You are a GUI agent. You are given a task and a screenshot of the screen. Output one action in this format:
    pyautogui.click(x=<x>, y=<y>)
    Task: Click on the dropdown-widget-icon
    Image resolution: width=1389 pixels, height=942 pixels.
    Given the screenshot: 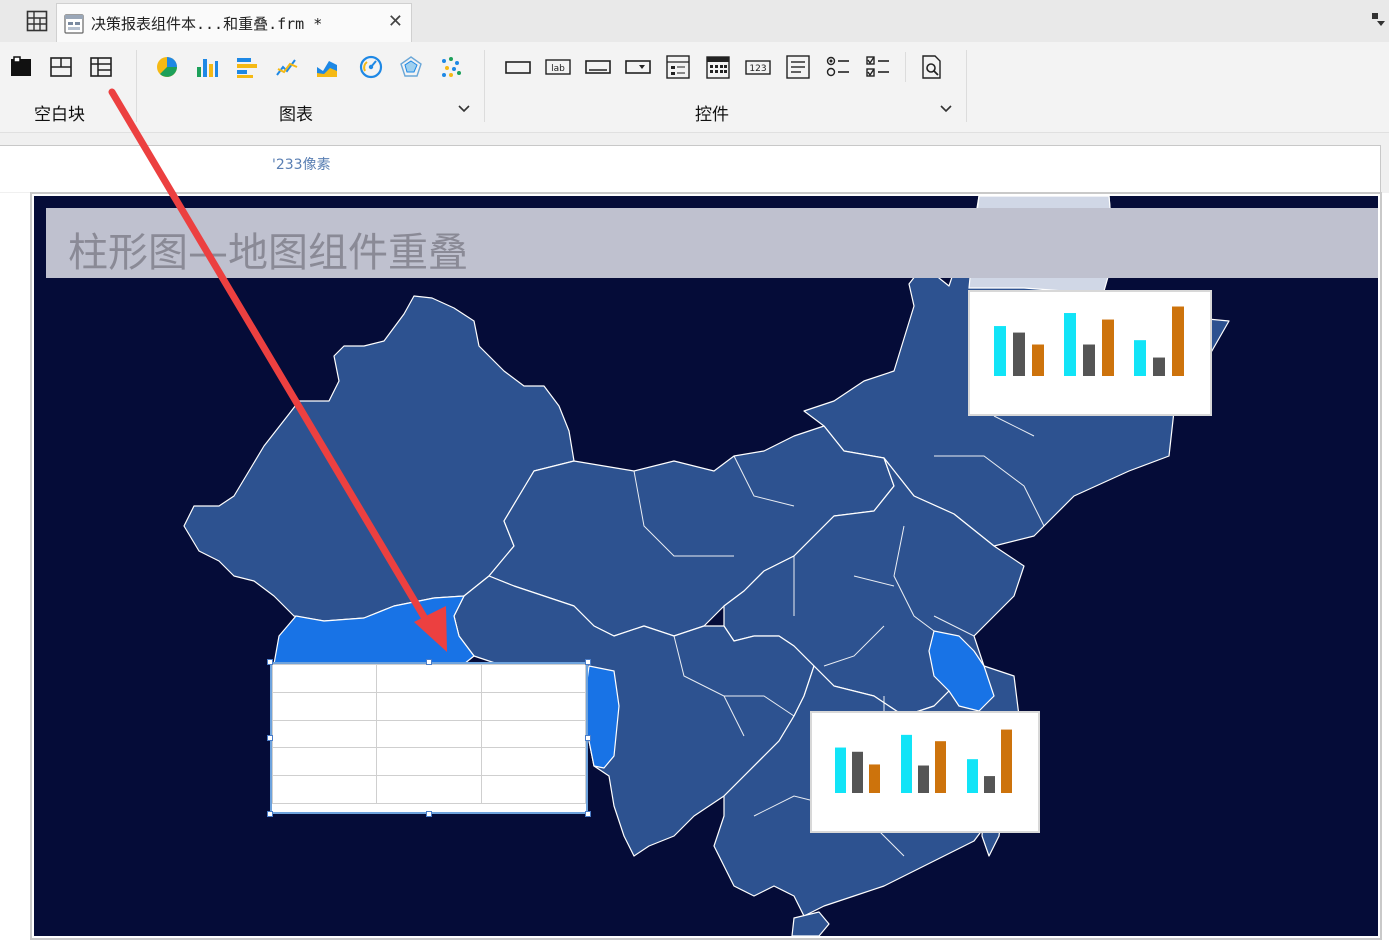 What is the action you would take?
    pyautogui.click(x=638, y=67)
    